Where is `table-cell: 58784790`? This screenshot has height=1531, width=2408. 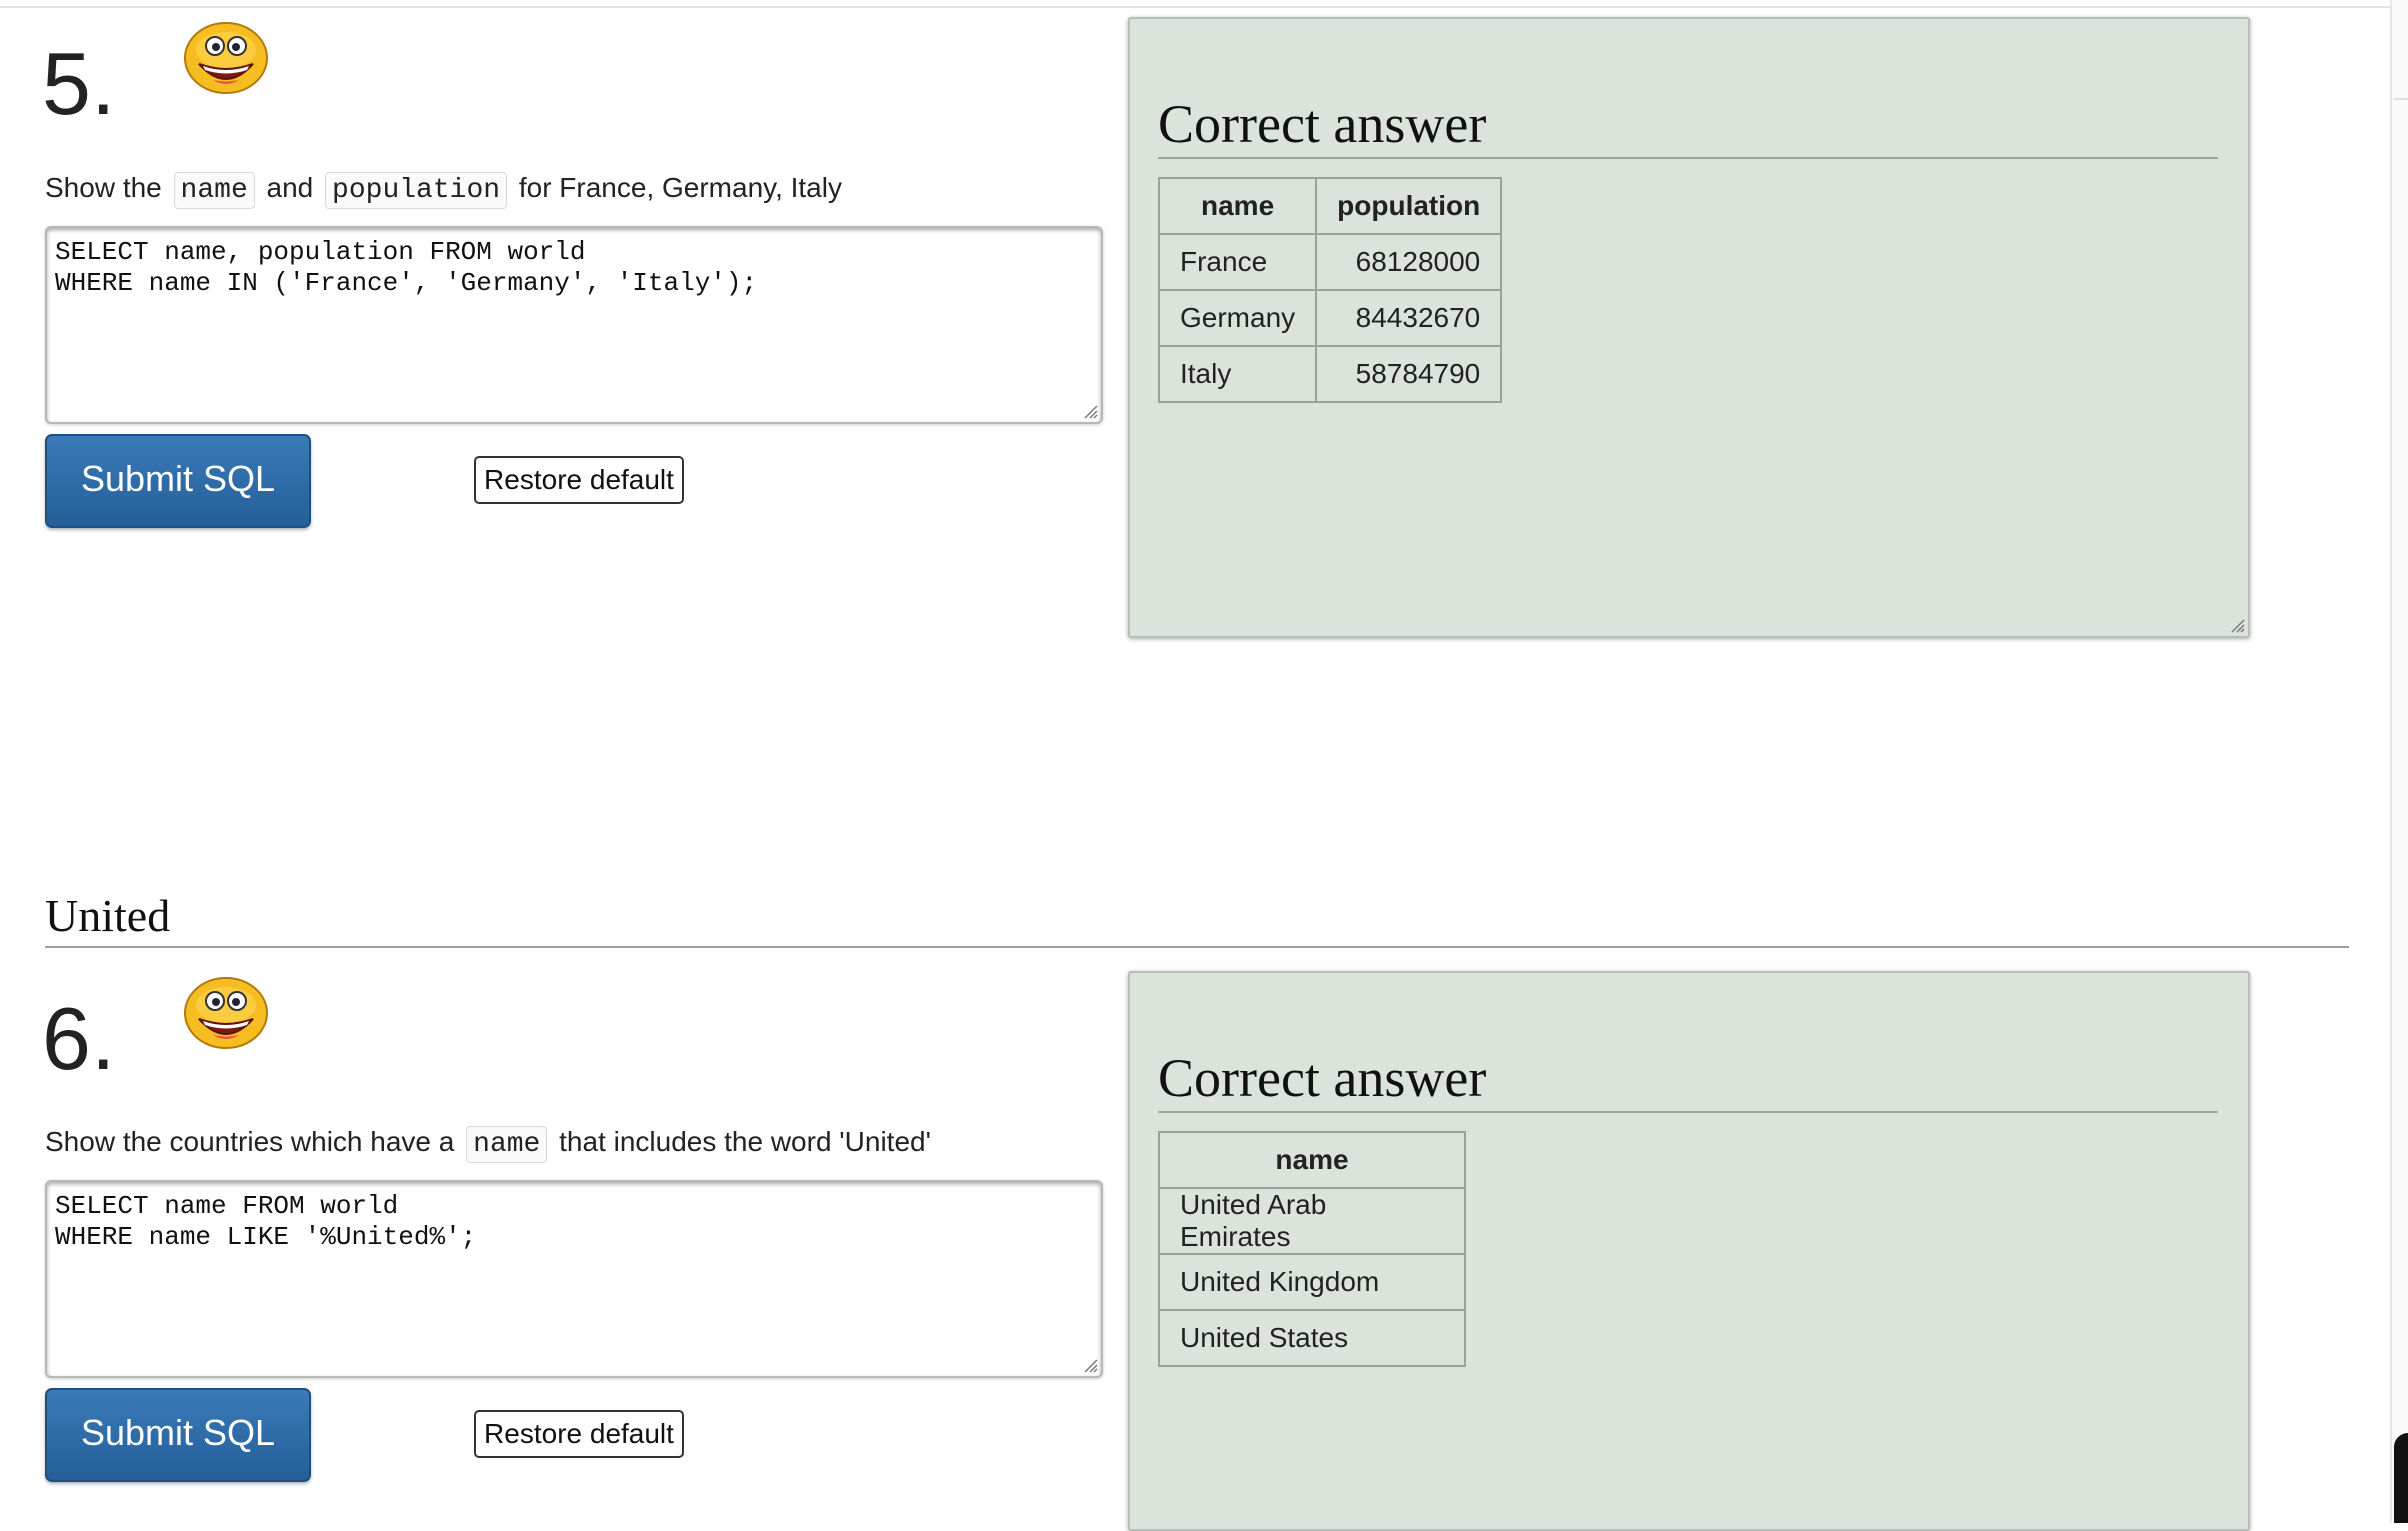
table-cell: 58784790 is located at coordinates (1409, 374).